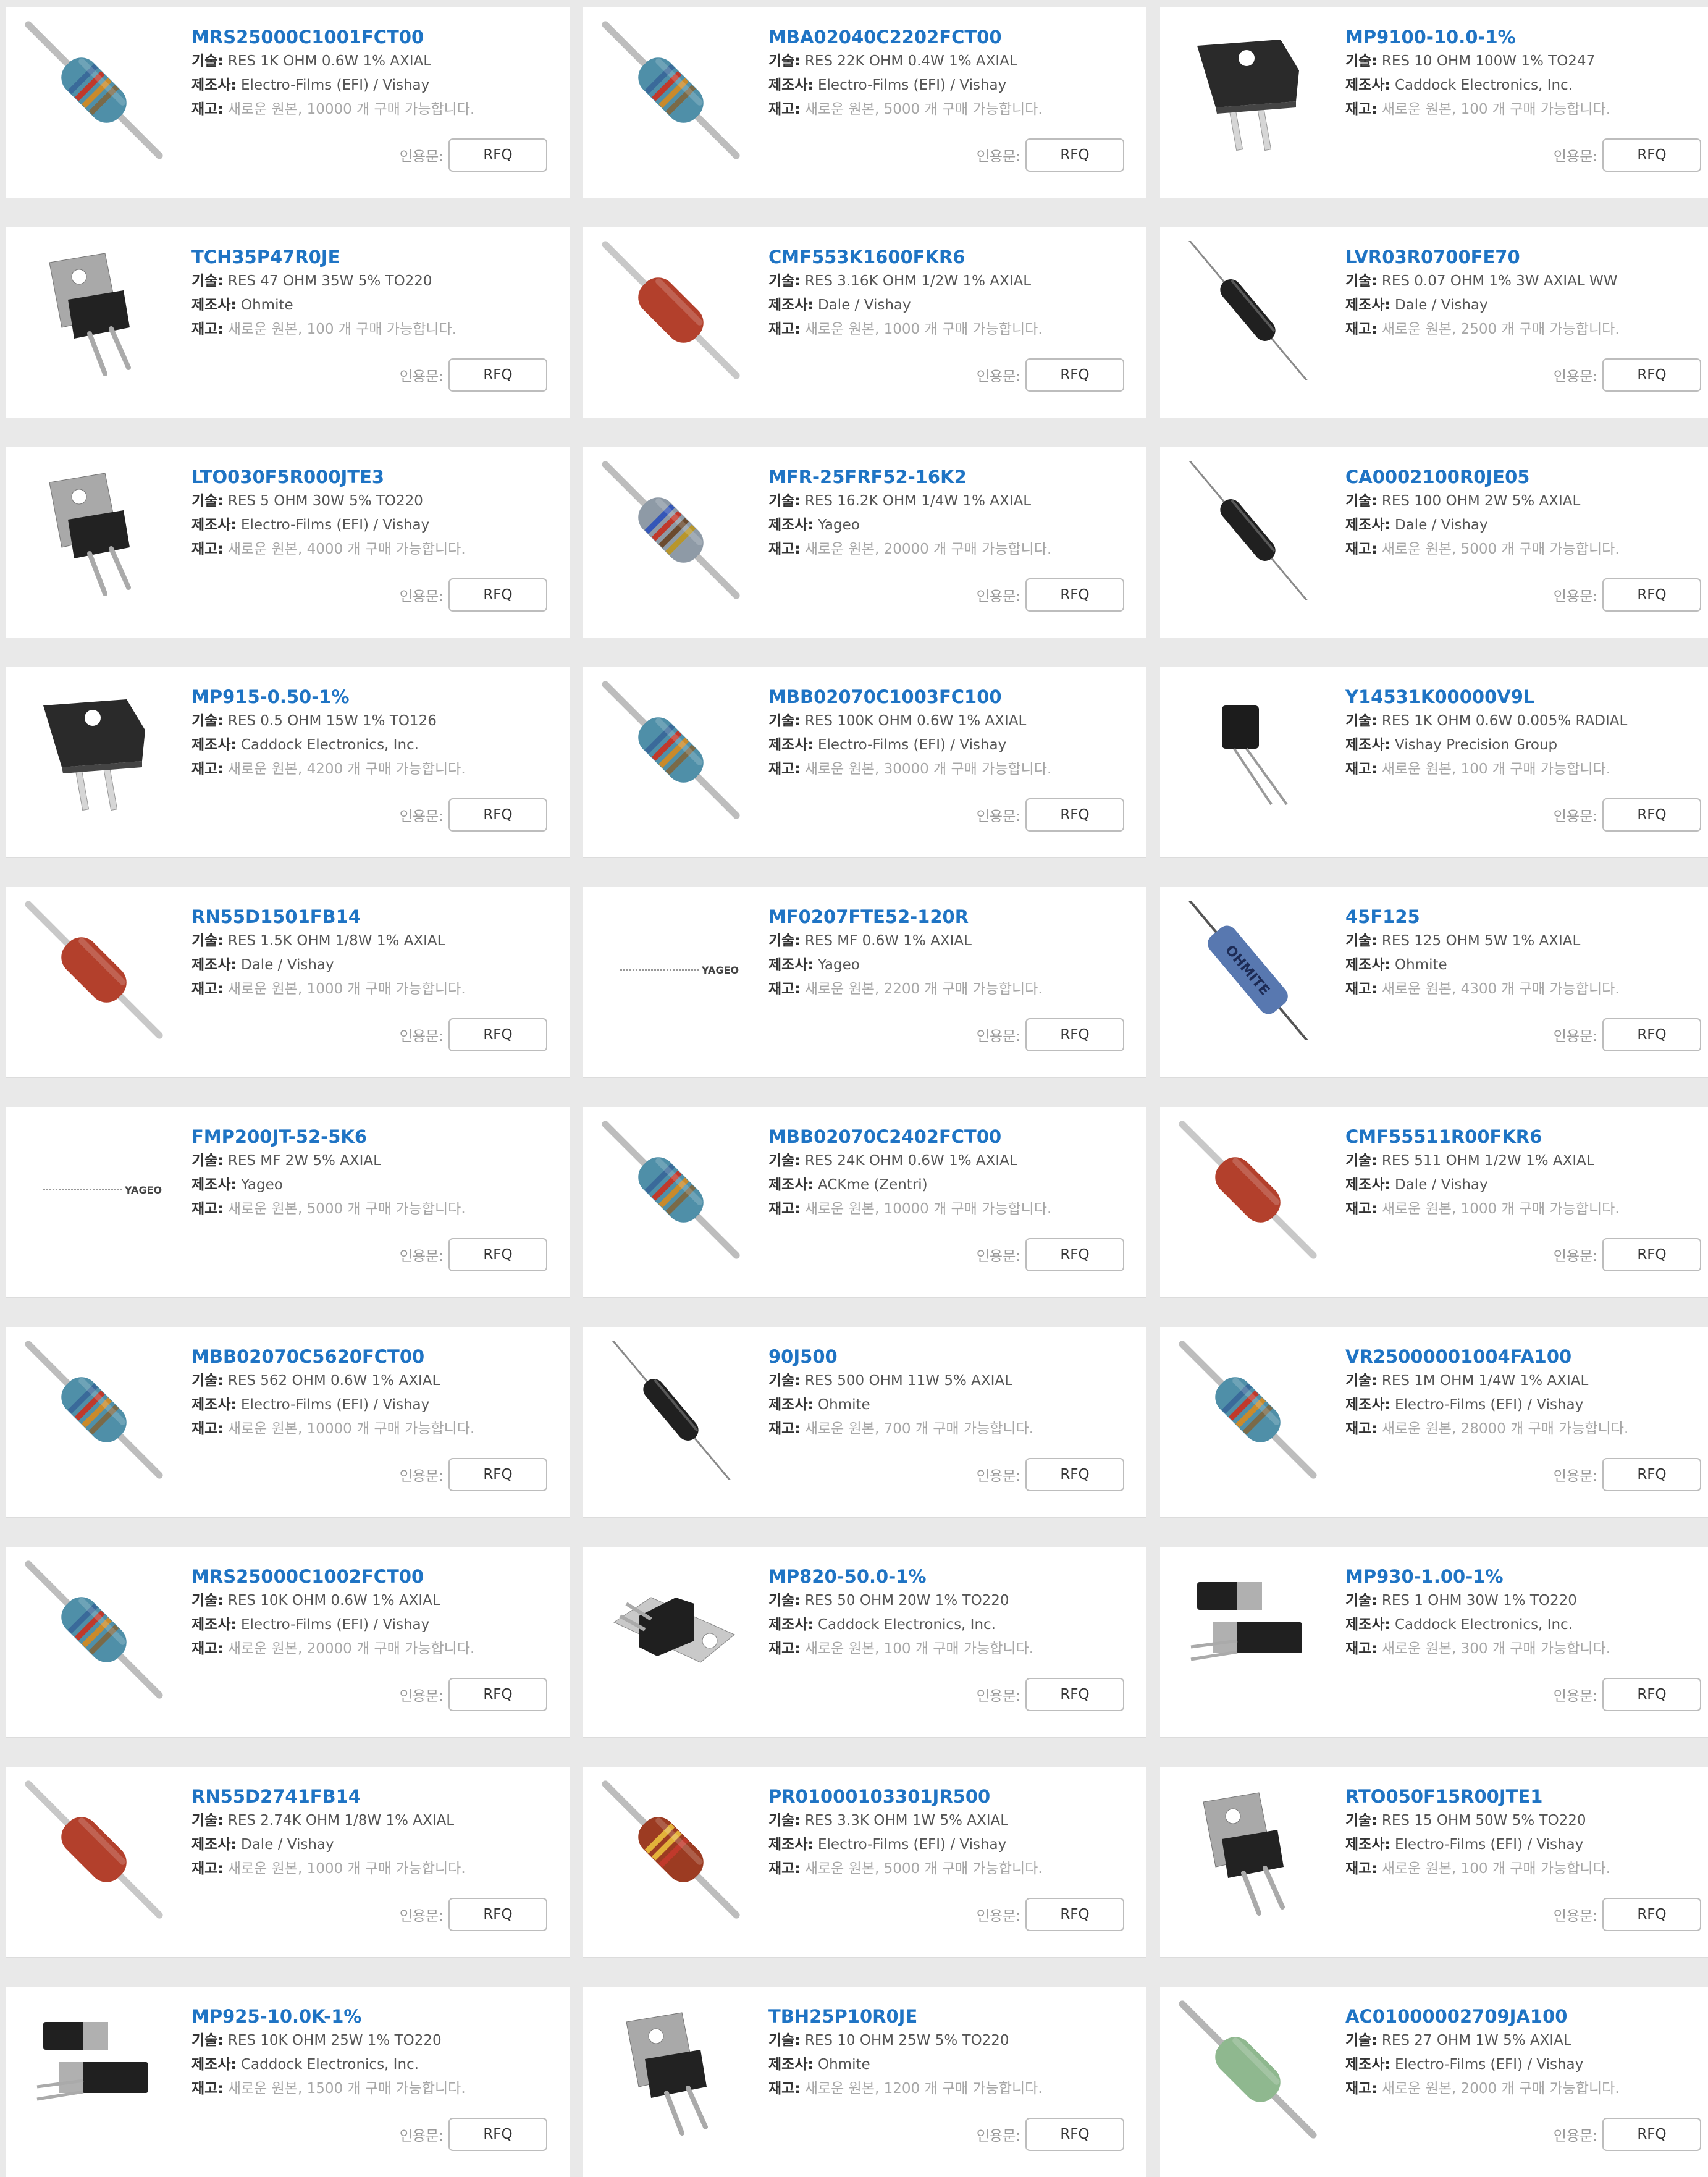 Image resolution: width=1708 pixels, height=2177 pixels. What do you see at coordinates (948, 257) in the screenshot?
I see `part-number-link: CMF553K1600FKR6` at bounding box center [948, 257].